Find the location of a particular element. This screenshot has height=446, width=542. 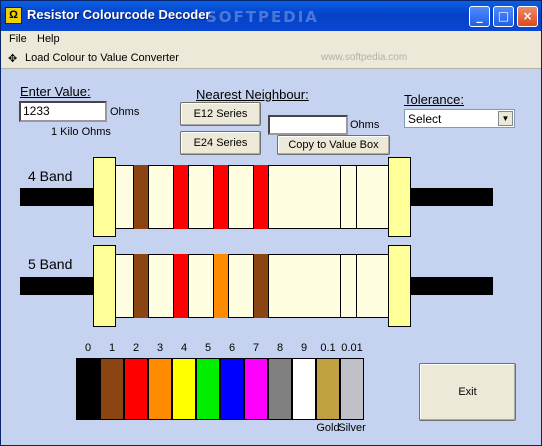

four-band-left-lead is located at coordinates (57, 197).